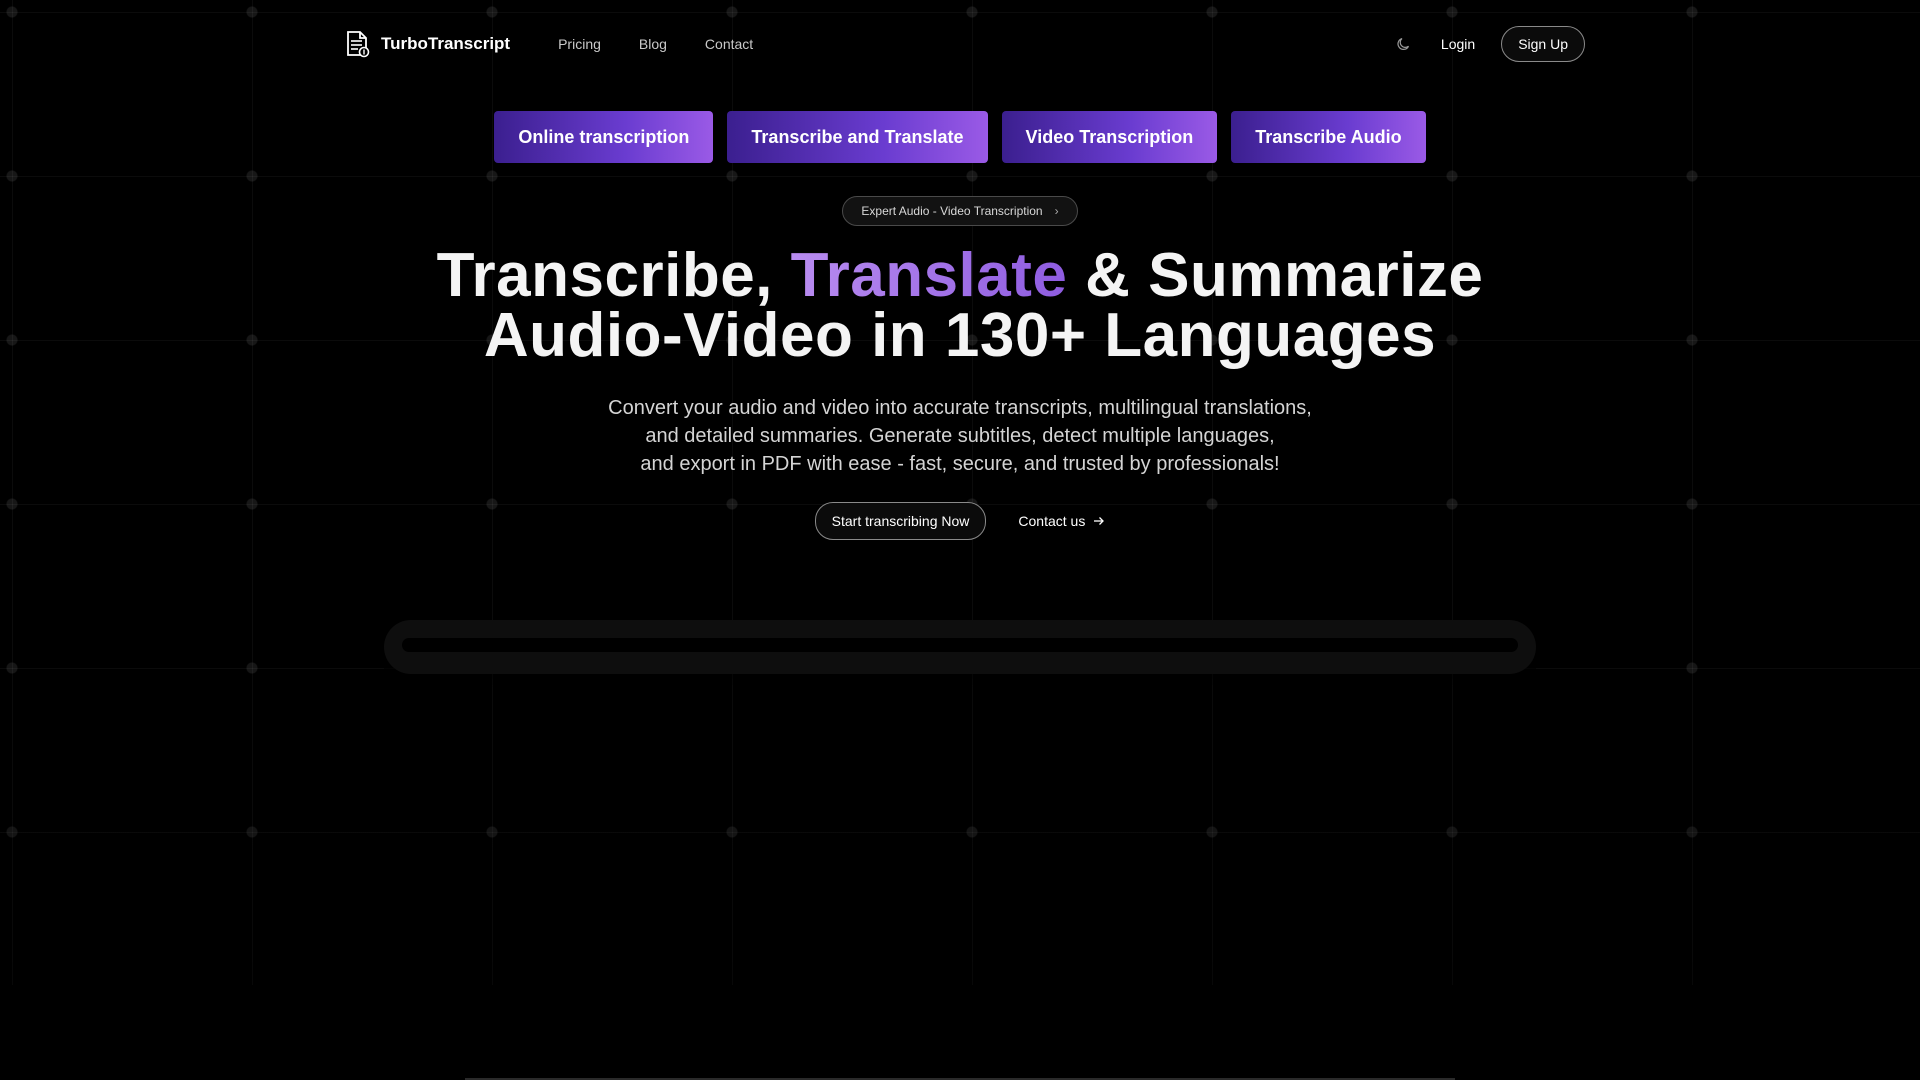 Image resolution: width=1920 pixels, height=1080 pixels. I want to click on nav-links: Pricing Blog Contact, so click(655, 44).